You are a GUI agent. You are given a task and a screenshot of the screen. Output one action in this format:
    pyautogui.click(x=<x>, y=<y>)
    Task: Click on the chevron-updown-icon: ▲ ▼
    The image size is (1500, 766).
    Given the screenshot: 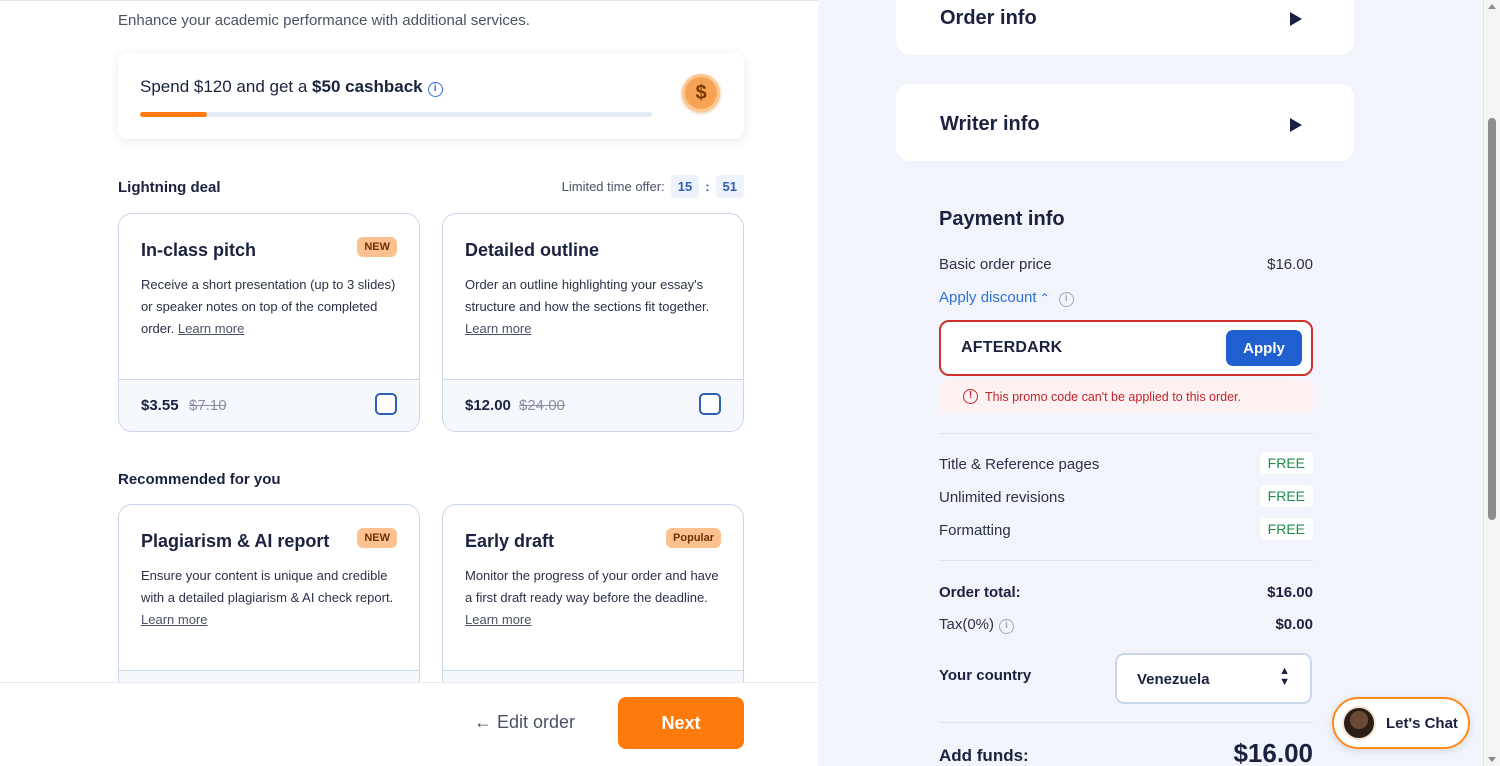 What is the action you would take?
    pyautogui.click(x=1284, y=676)
    